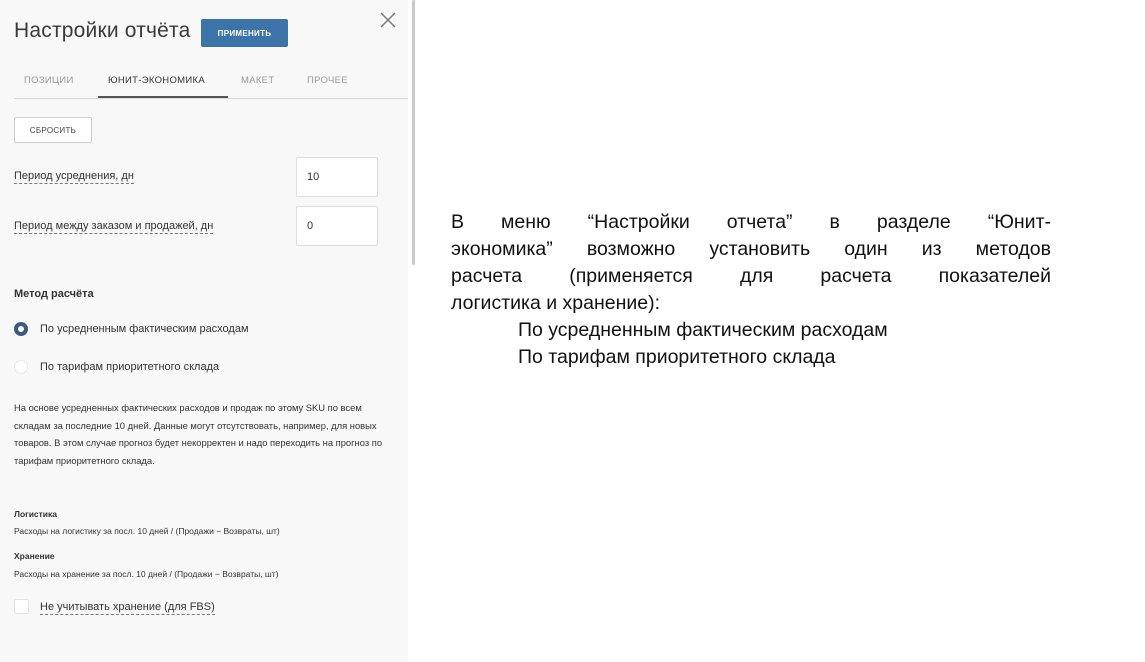  I want to click on panel-title: Настройки отчёта, so click(102, 30).